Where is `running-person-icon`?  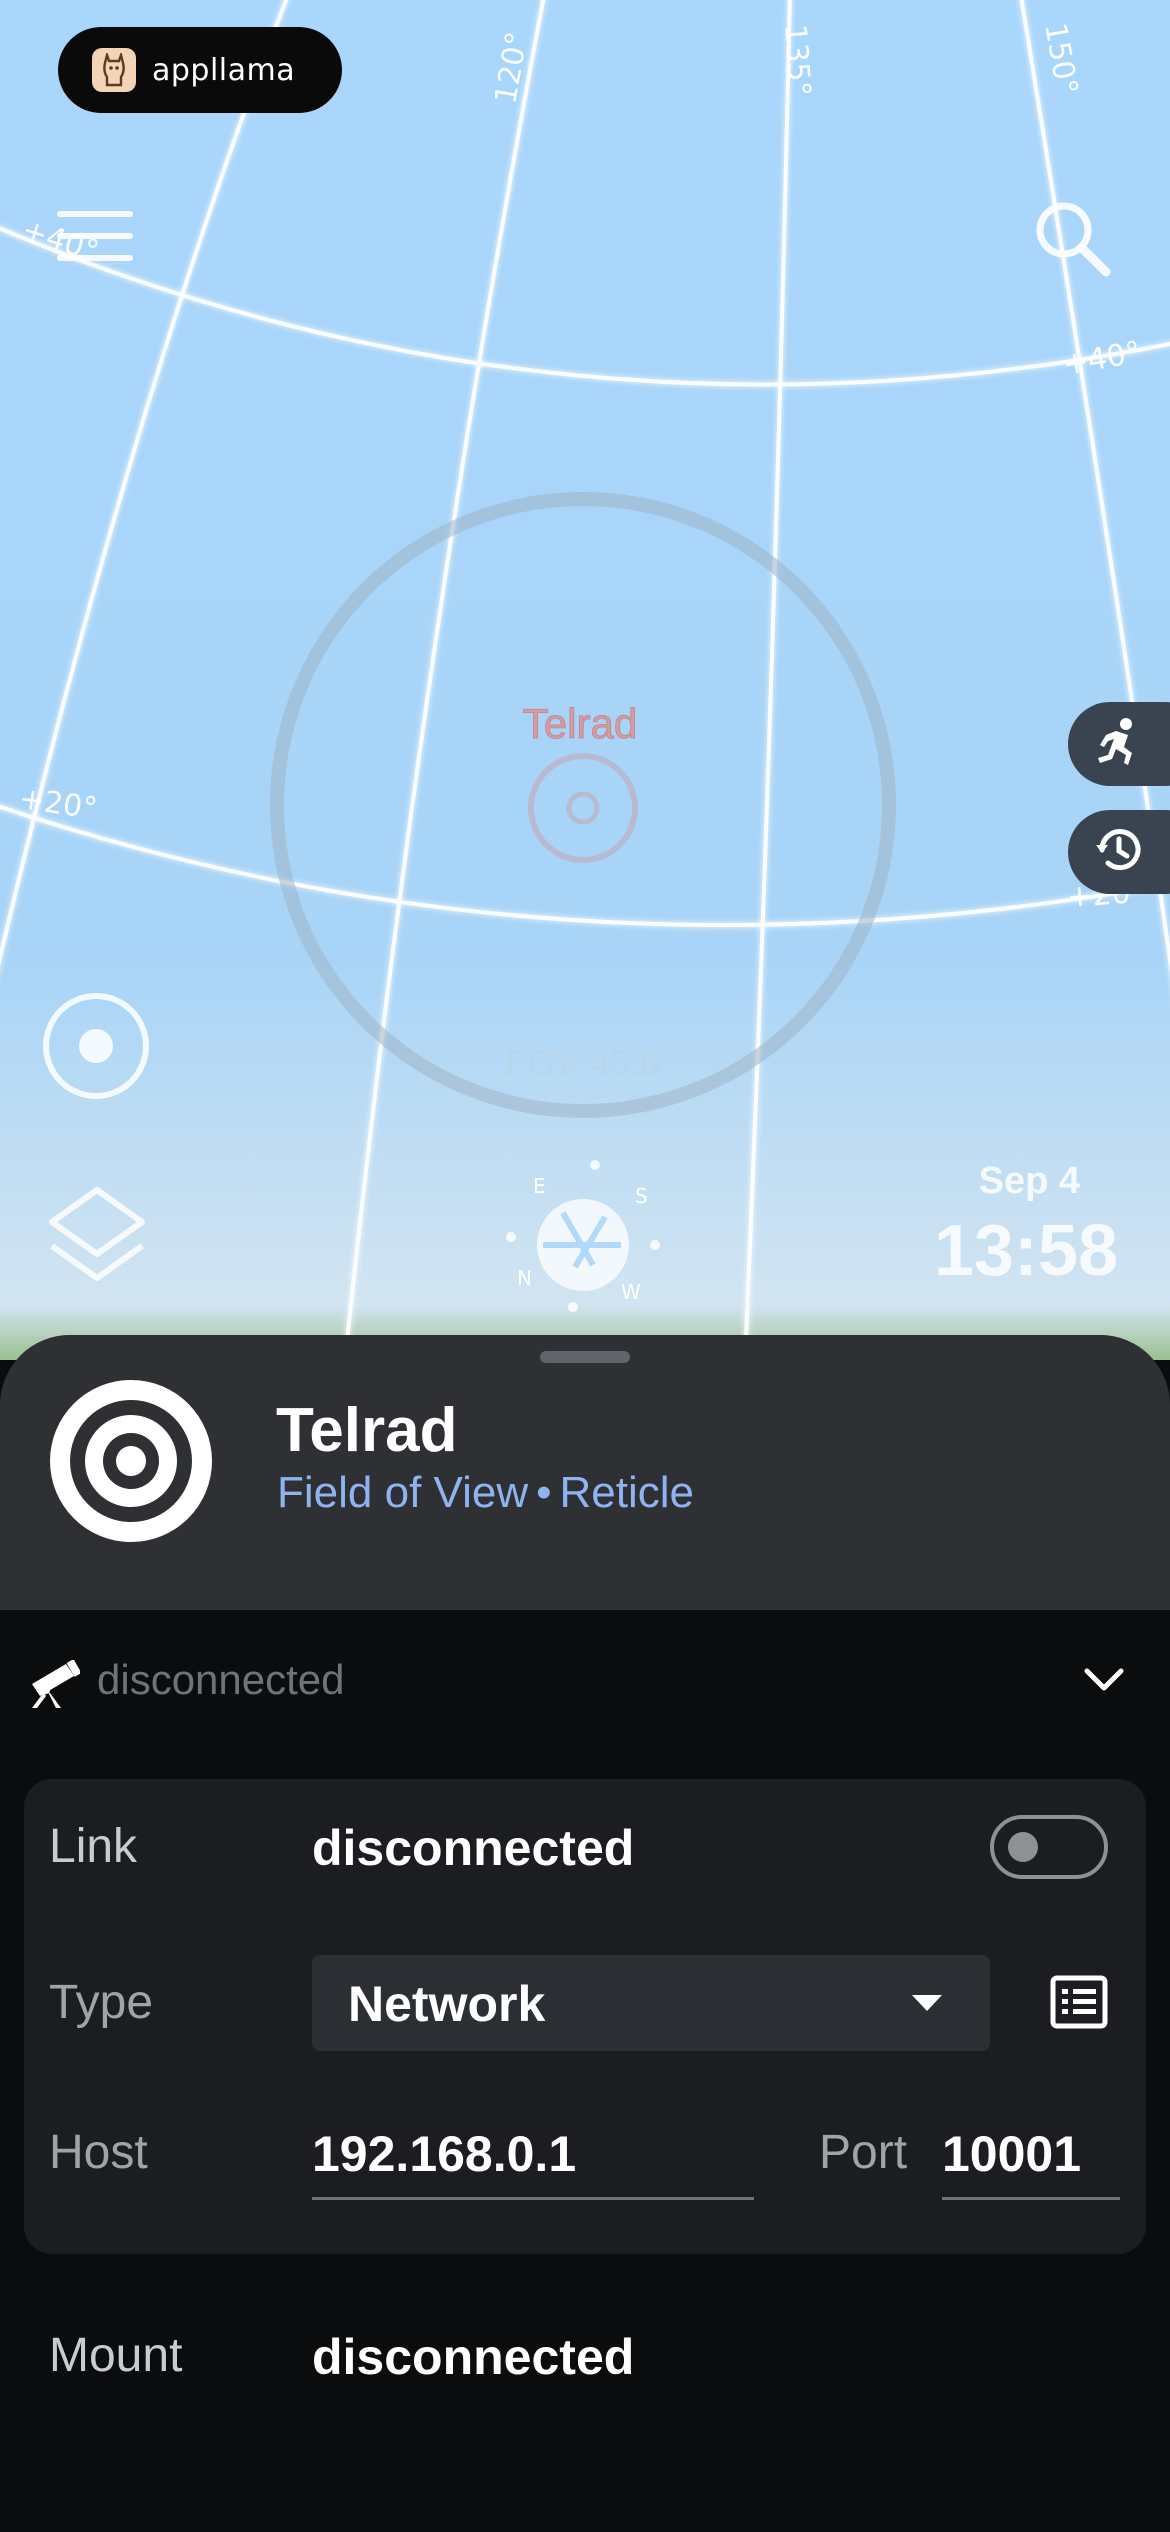 running-person-icon is located at coordinates (1117, 744).